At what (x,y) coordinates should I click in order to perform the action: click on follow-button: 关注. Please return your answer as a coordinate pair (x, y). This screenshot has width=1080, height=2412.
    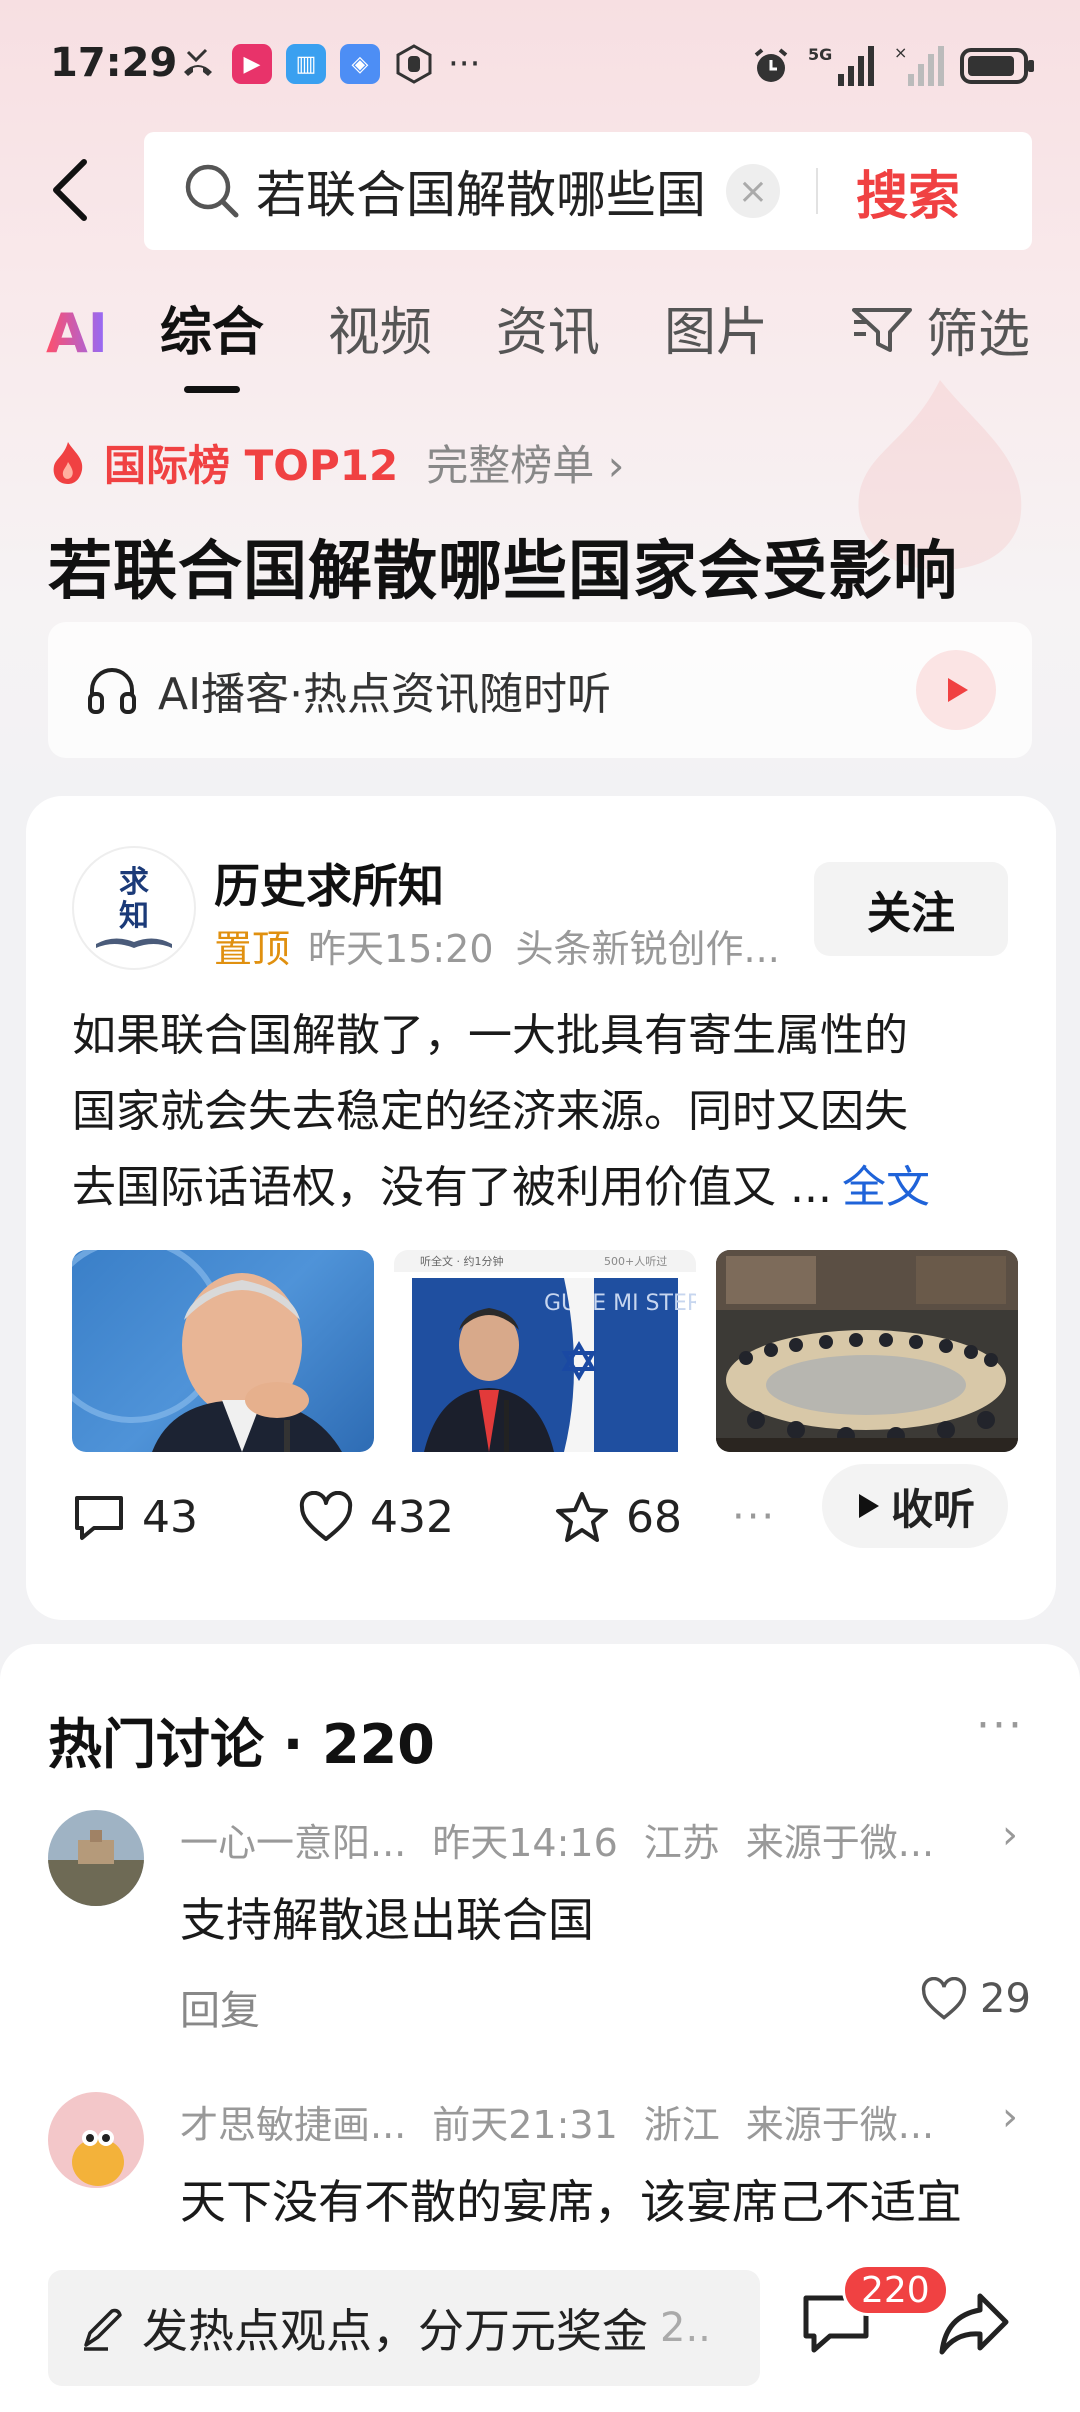
    Looking at the image, I should click on (911, 909).